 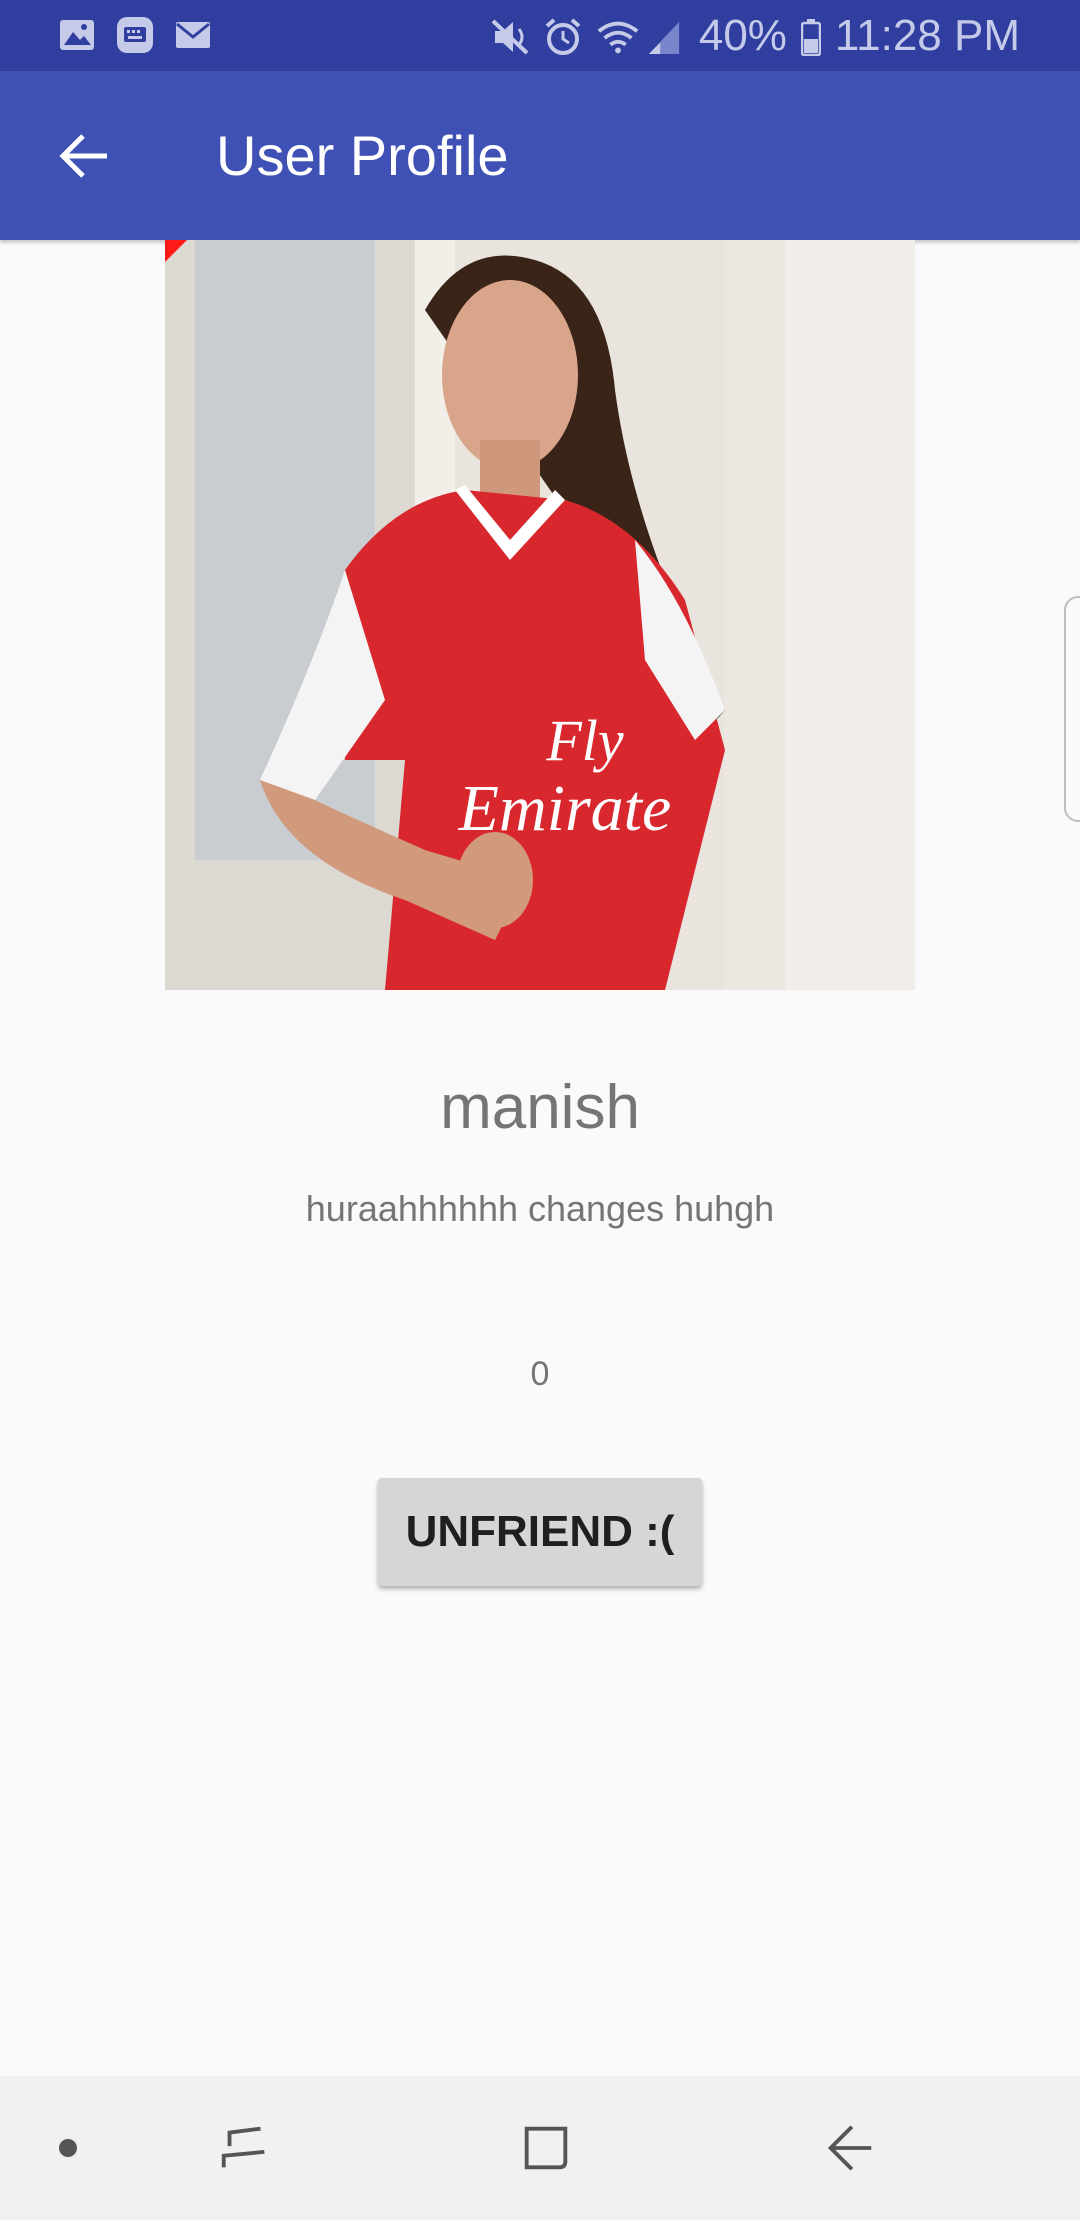 What do you see at coordinates (927, 35) in the screenshot?
I see `clock: 11:28 PM` at bounding box center [927, 35].